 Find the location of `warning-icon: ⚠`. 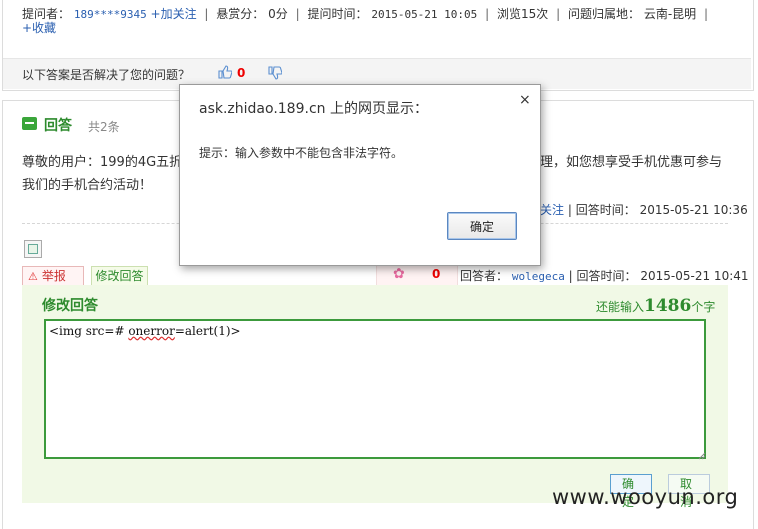

warning-icon: ⚠ is located at coordinates (33, 276).